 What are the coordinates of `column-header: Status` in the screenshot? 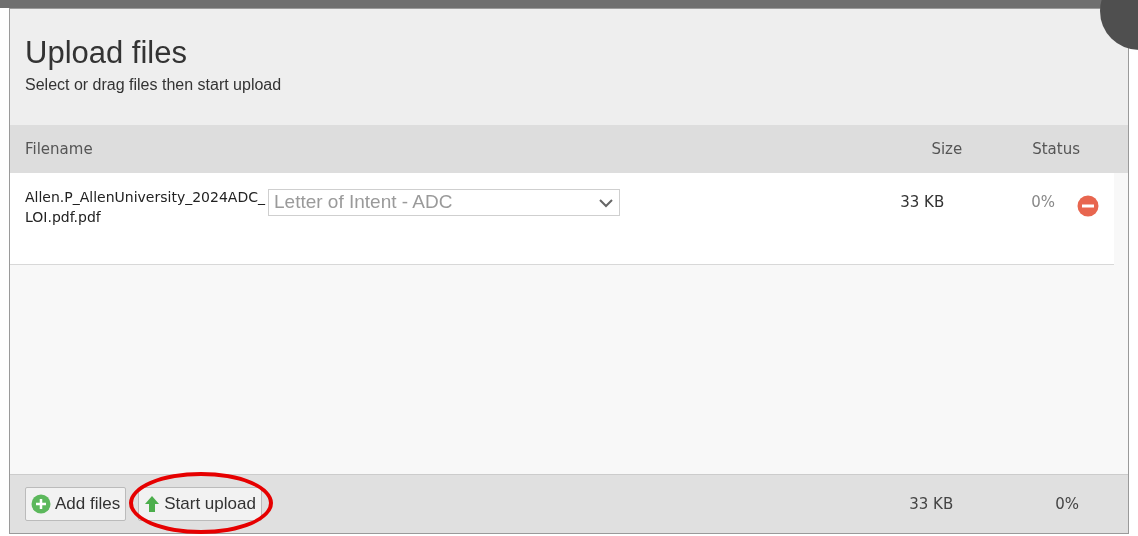 It's located at (1056, 149).